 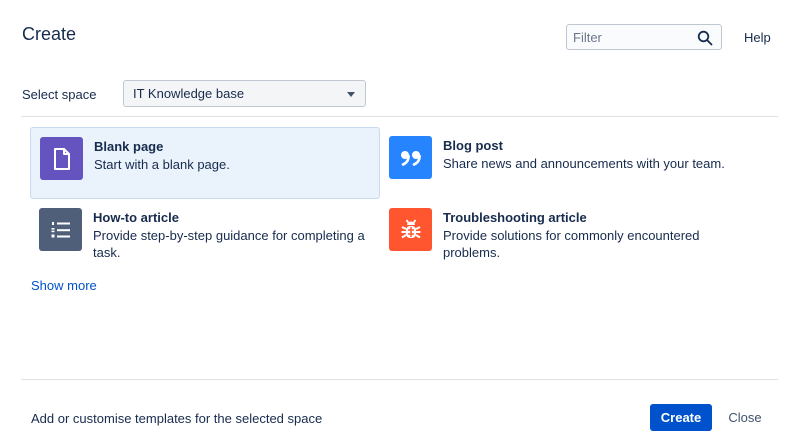 I want to click on select-space-label: Select space, so click(x=59, y=94).